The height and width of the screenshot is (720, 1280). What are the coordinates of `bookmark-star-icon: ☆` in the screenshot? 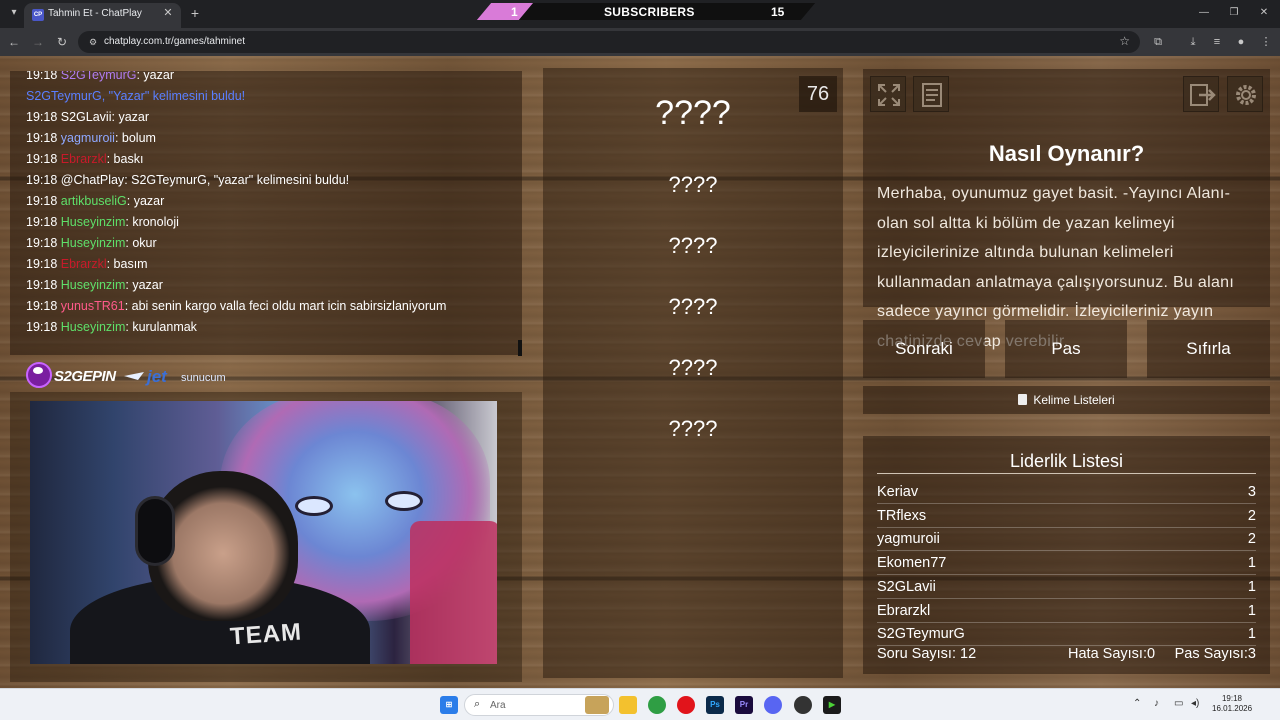 It's located at (1124, 41).